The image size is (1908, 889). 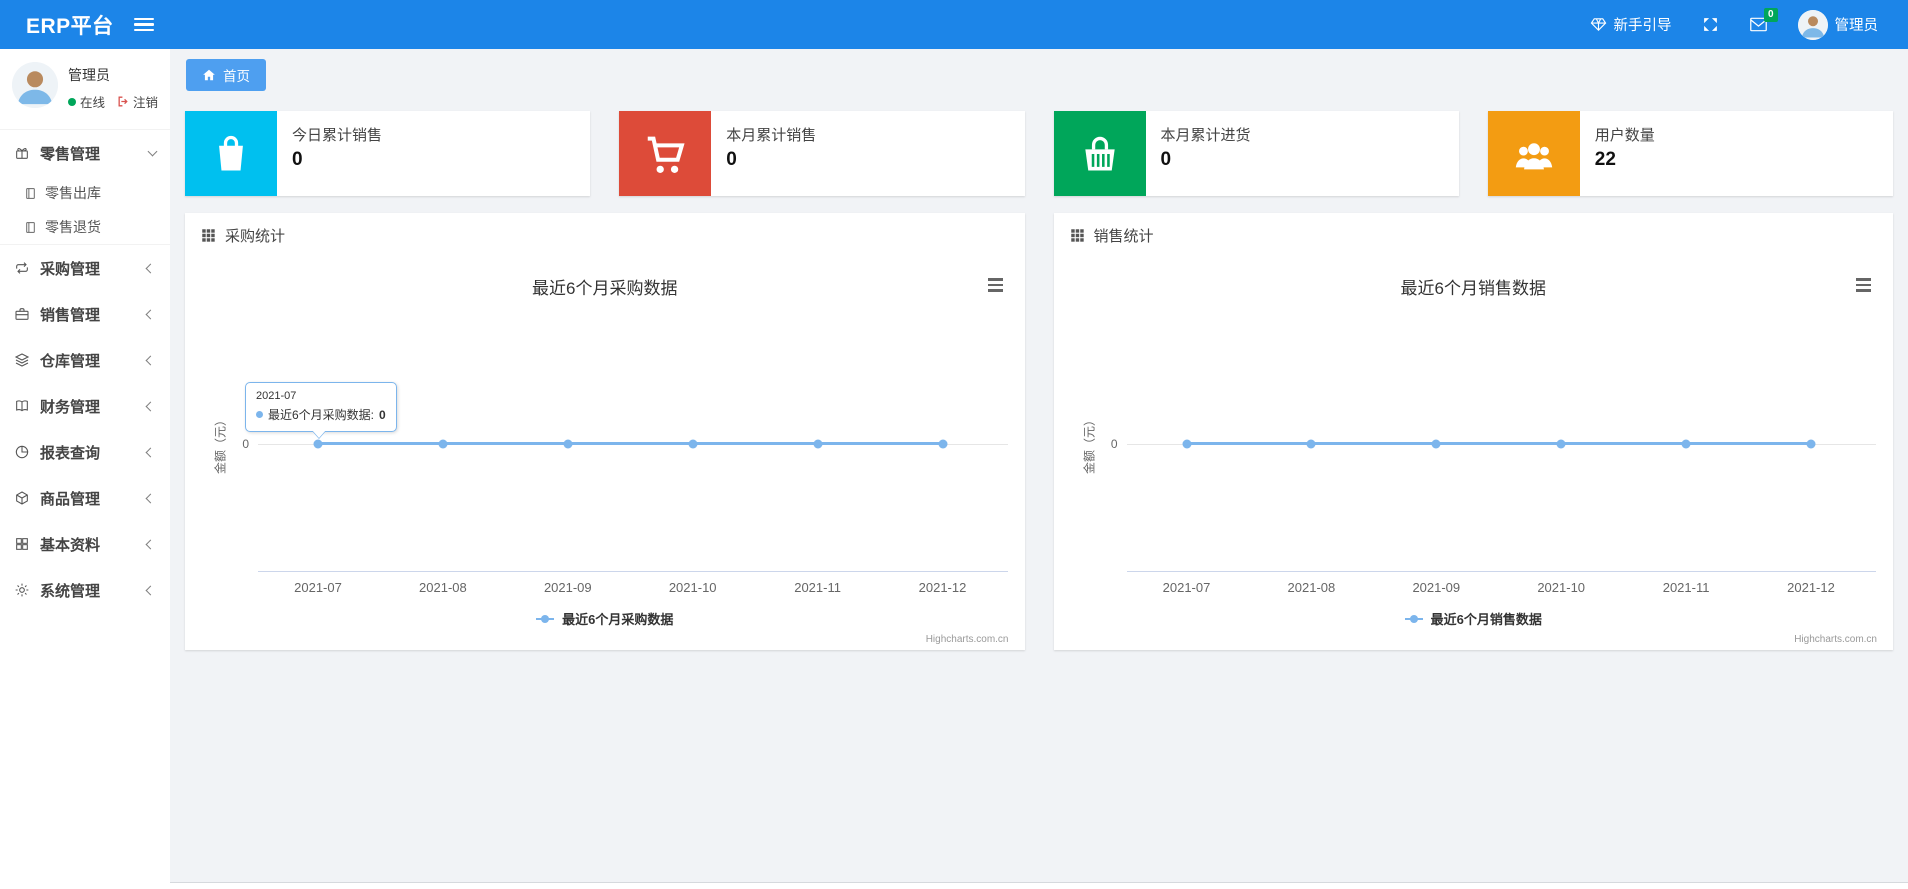 I want to click on sidebar-item-basic-data: 基本资料, so click(x=85, y=544).